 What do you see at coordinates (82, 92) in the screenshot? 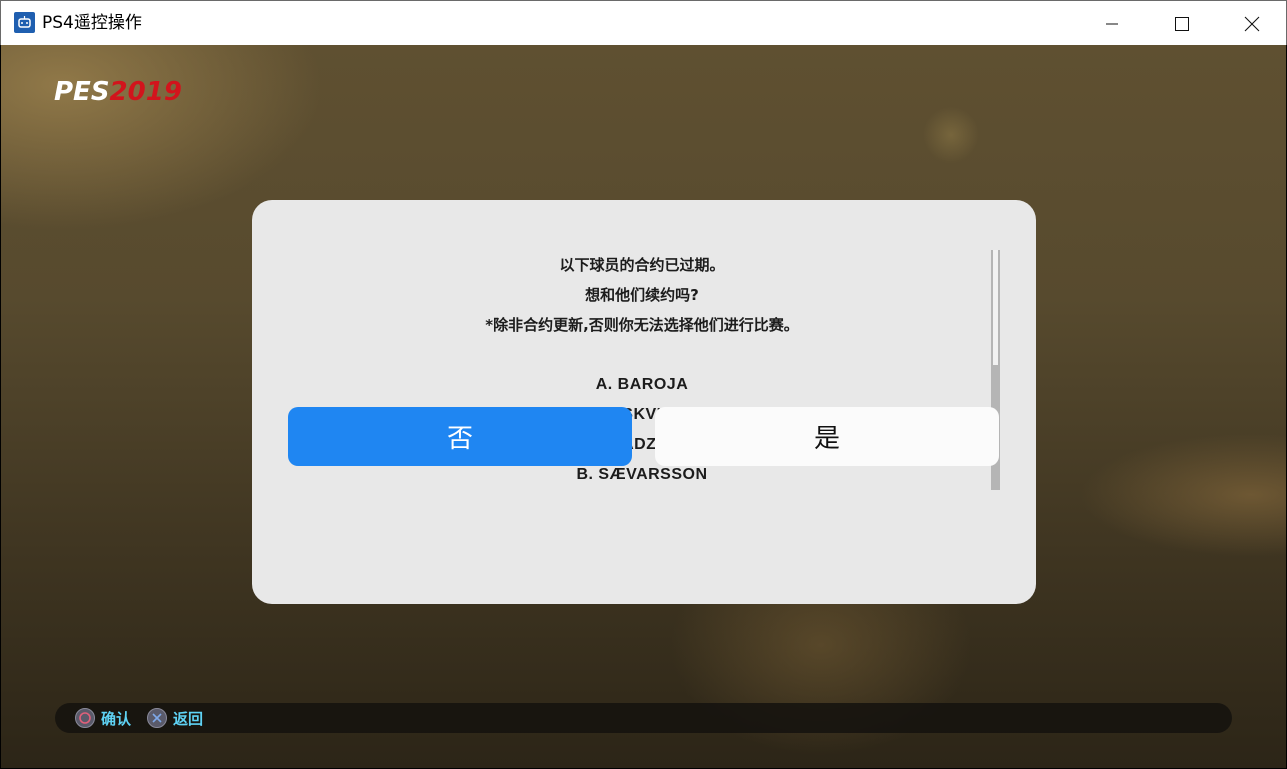
I see `logo-pes-text: PES` at bounding box center [82, 92].